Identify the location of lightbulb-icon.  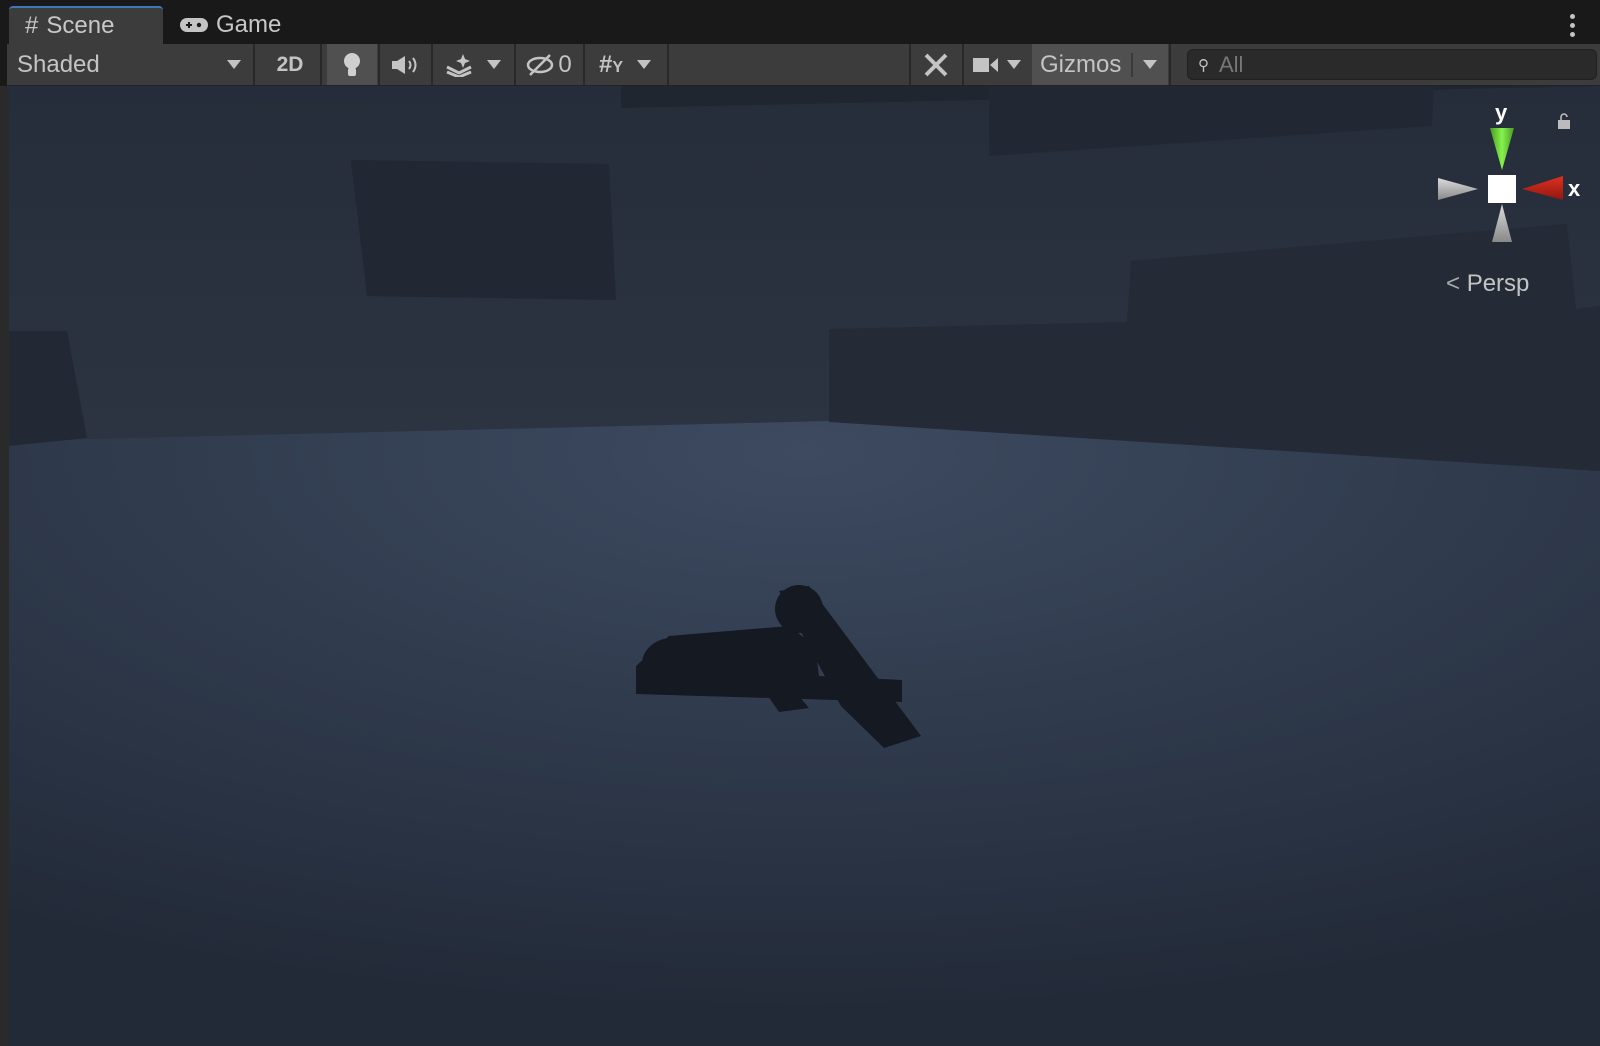
(352, 64).